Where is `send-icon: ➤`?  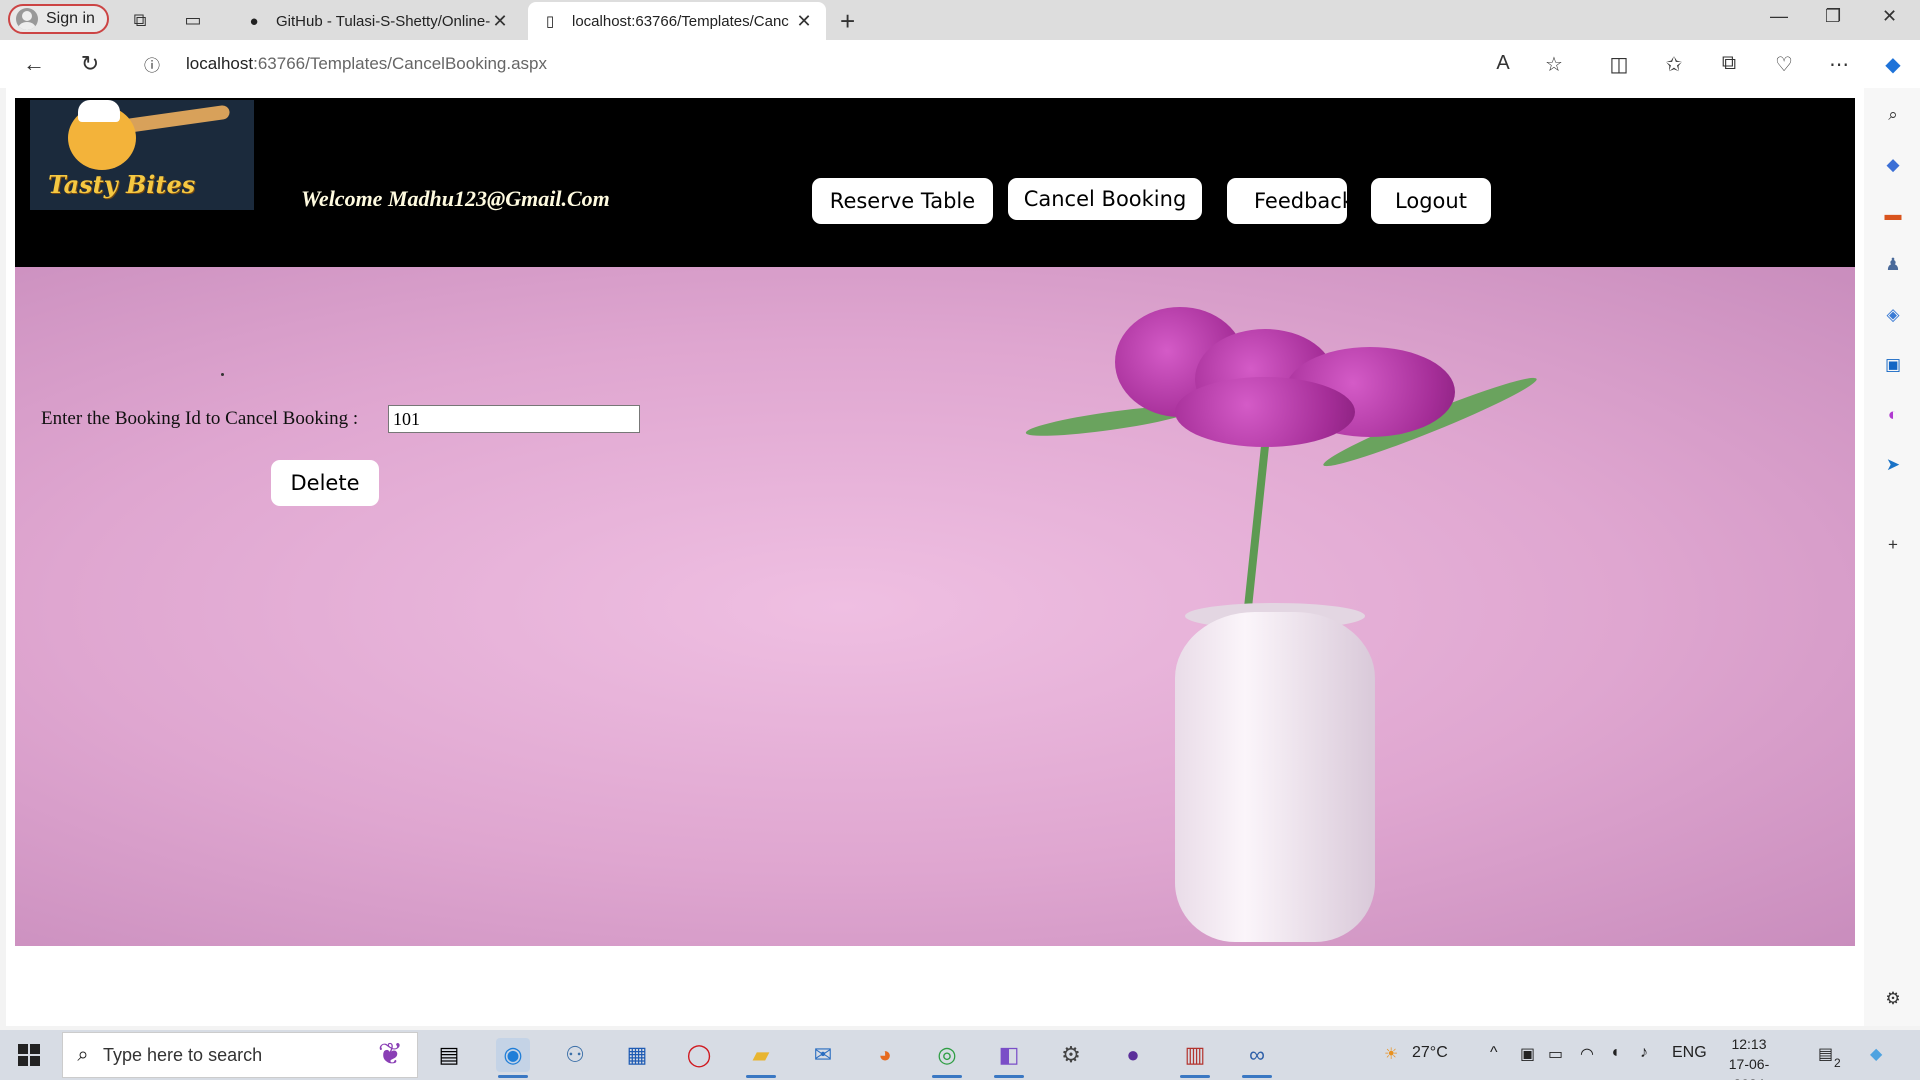
send-icon: ➤ is located at coordinates (1893, 465).